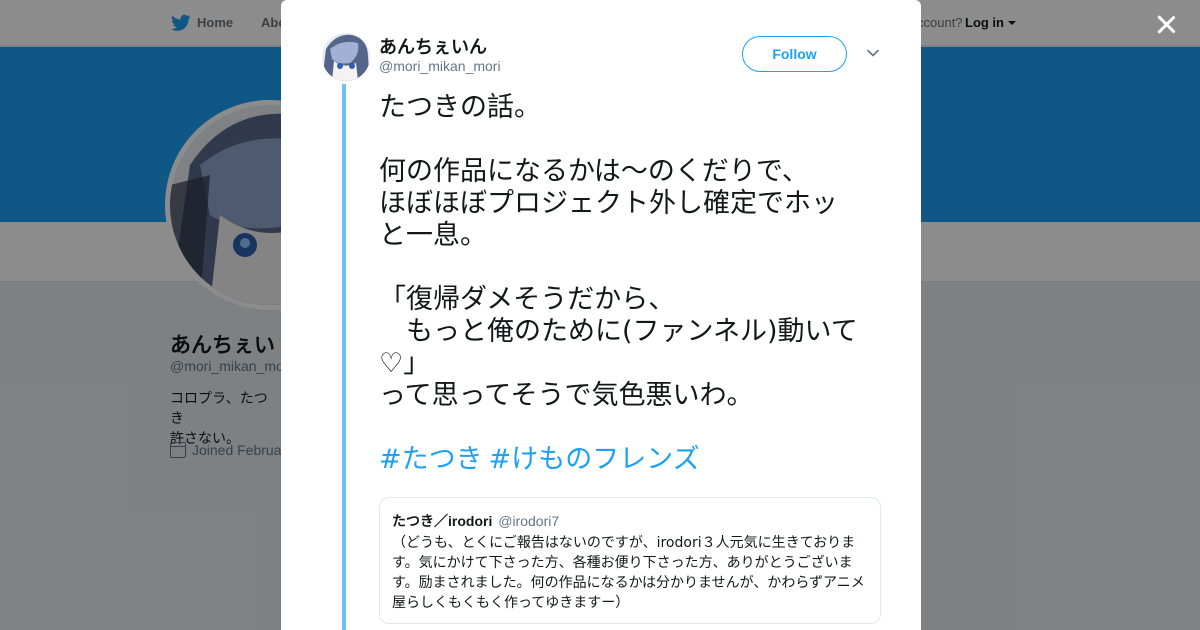 The image size is (1200, 630). I want to click on hashtag-link: #けものフレンズ, so click(594, 459).